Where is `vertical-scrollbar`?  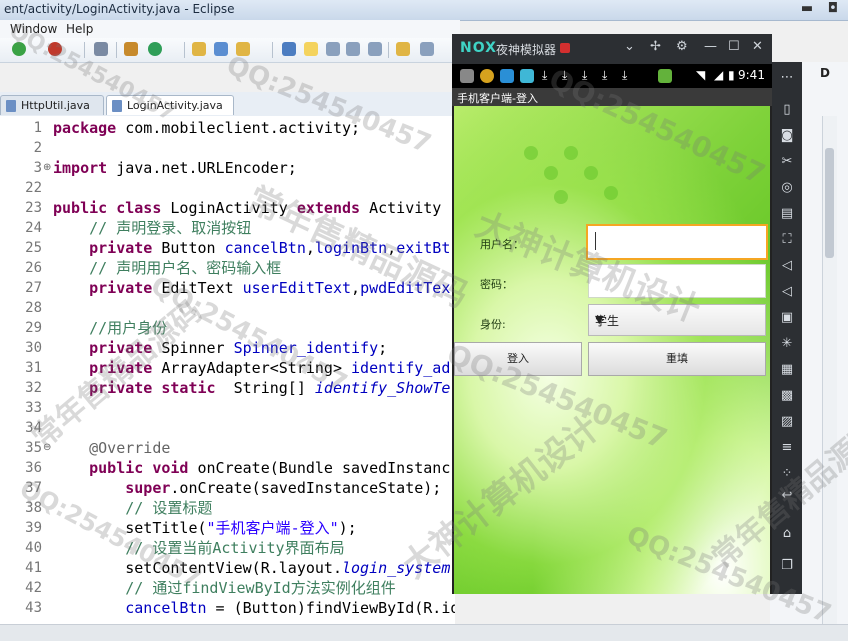 vertical-scrollbar is located at coordinates (829, 370).